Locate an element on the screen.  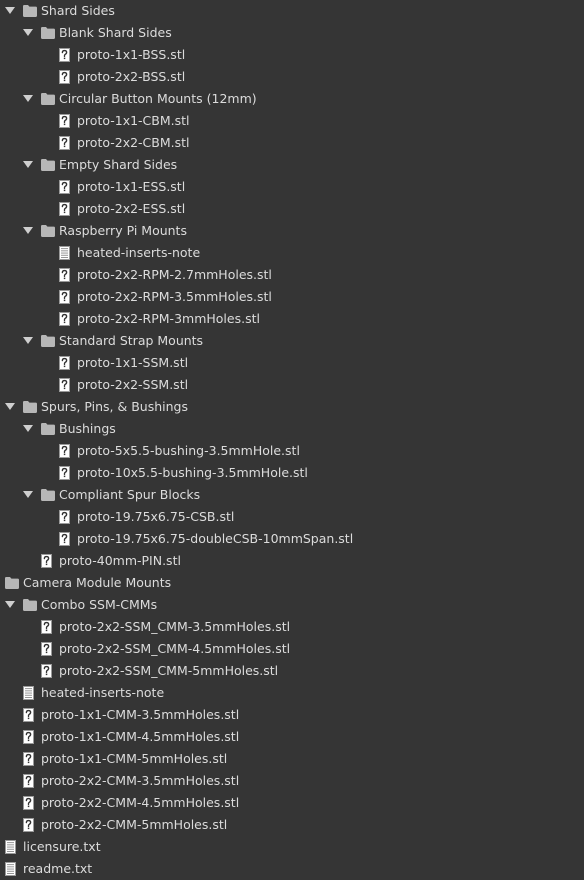
tree-folder-row: Circular Button Mounts (12mm) is located at coordinates (292, 99).